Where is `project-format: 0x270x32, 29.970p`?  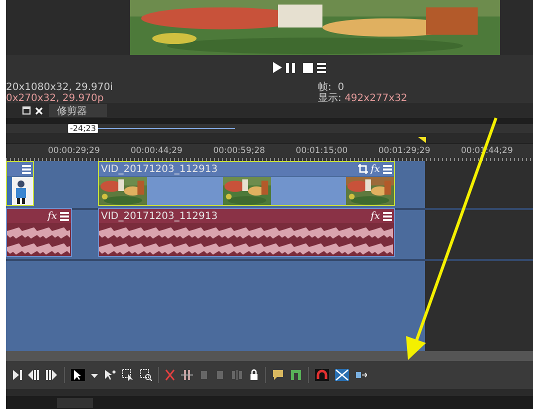 project-format: 0x270x32, 29.970p is located at coordinates (55, 98).